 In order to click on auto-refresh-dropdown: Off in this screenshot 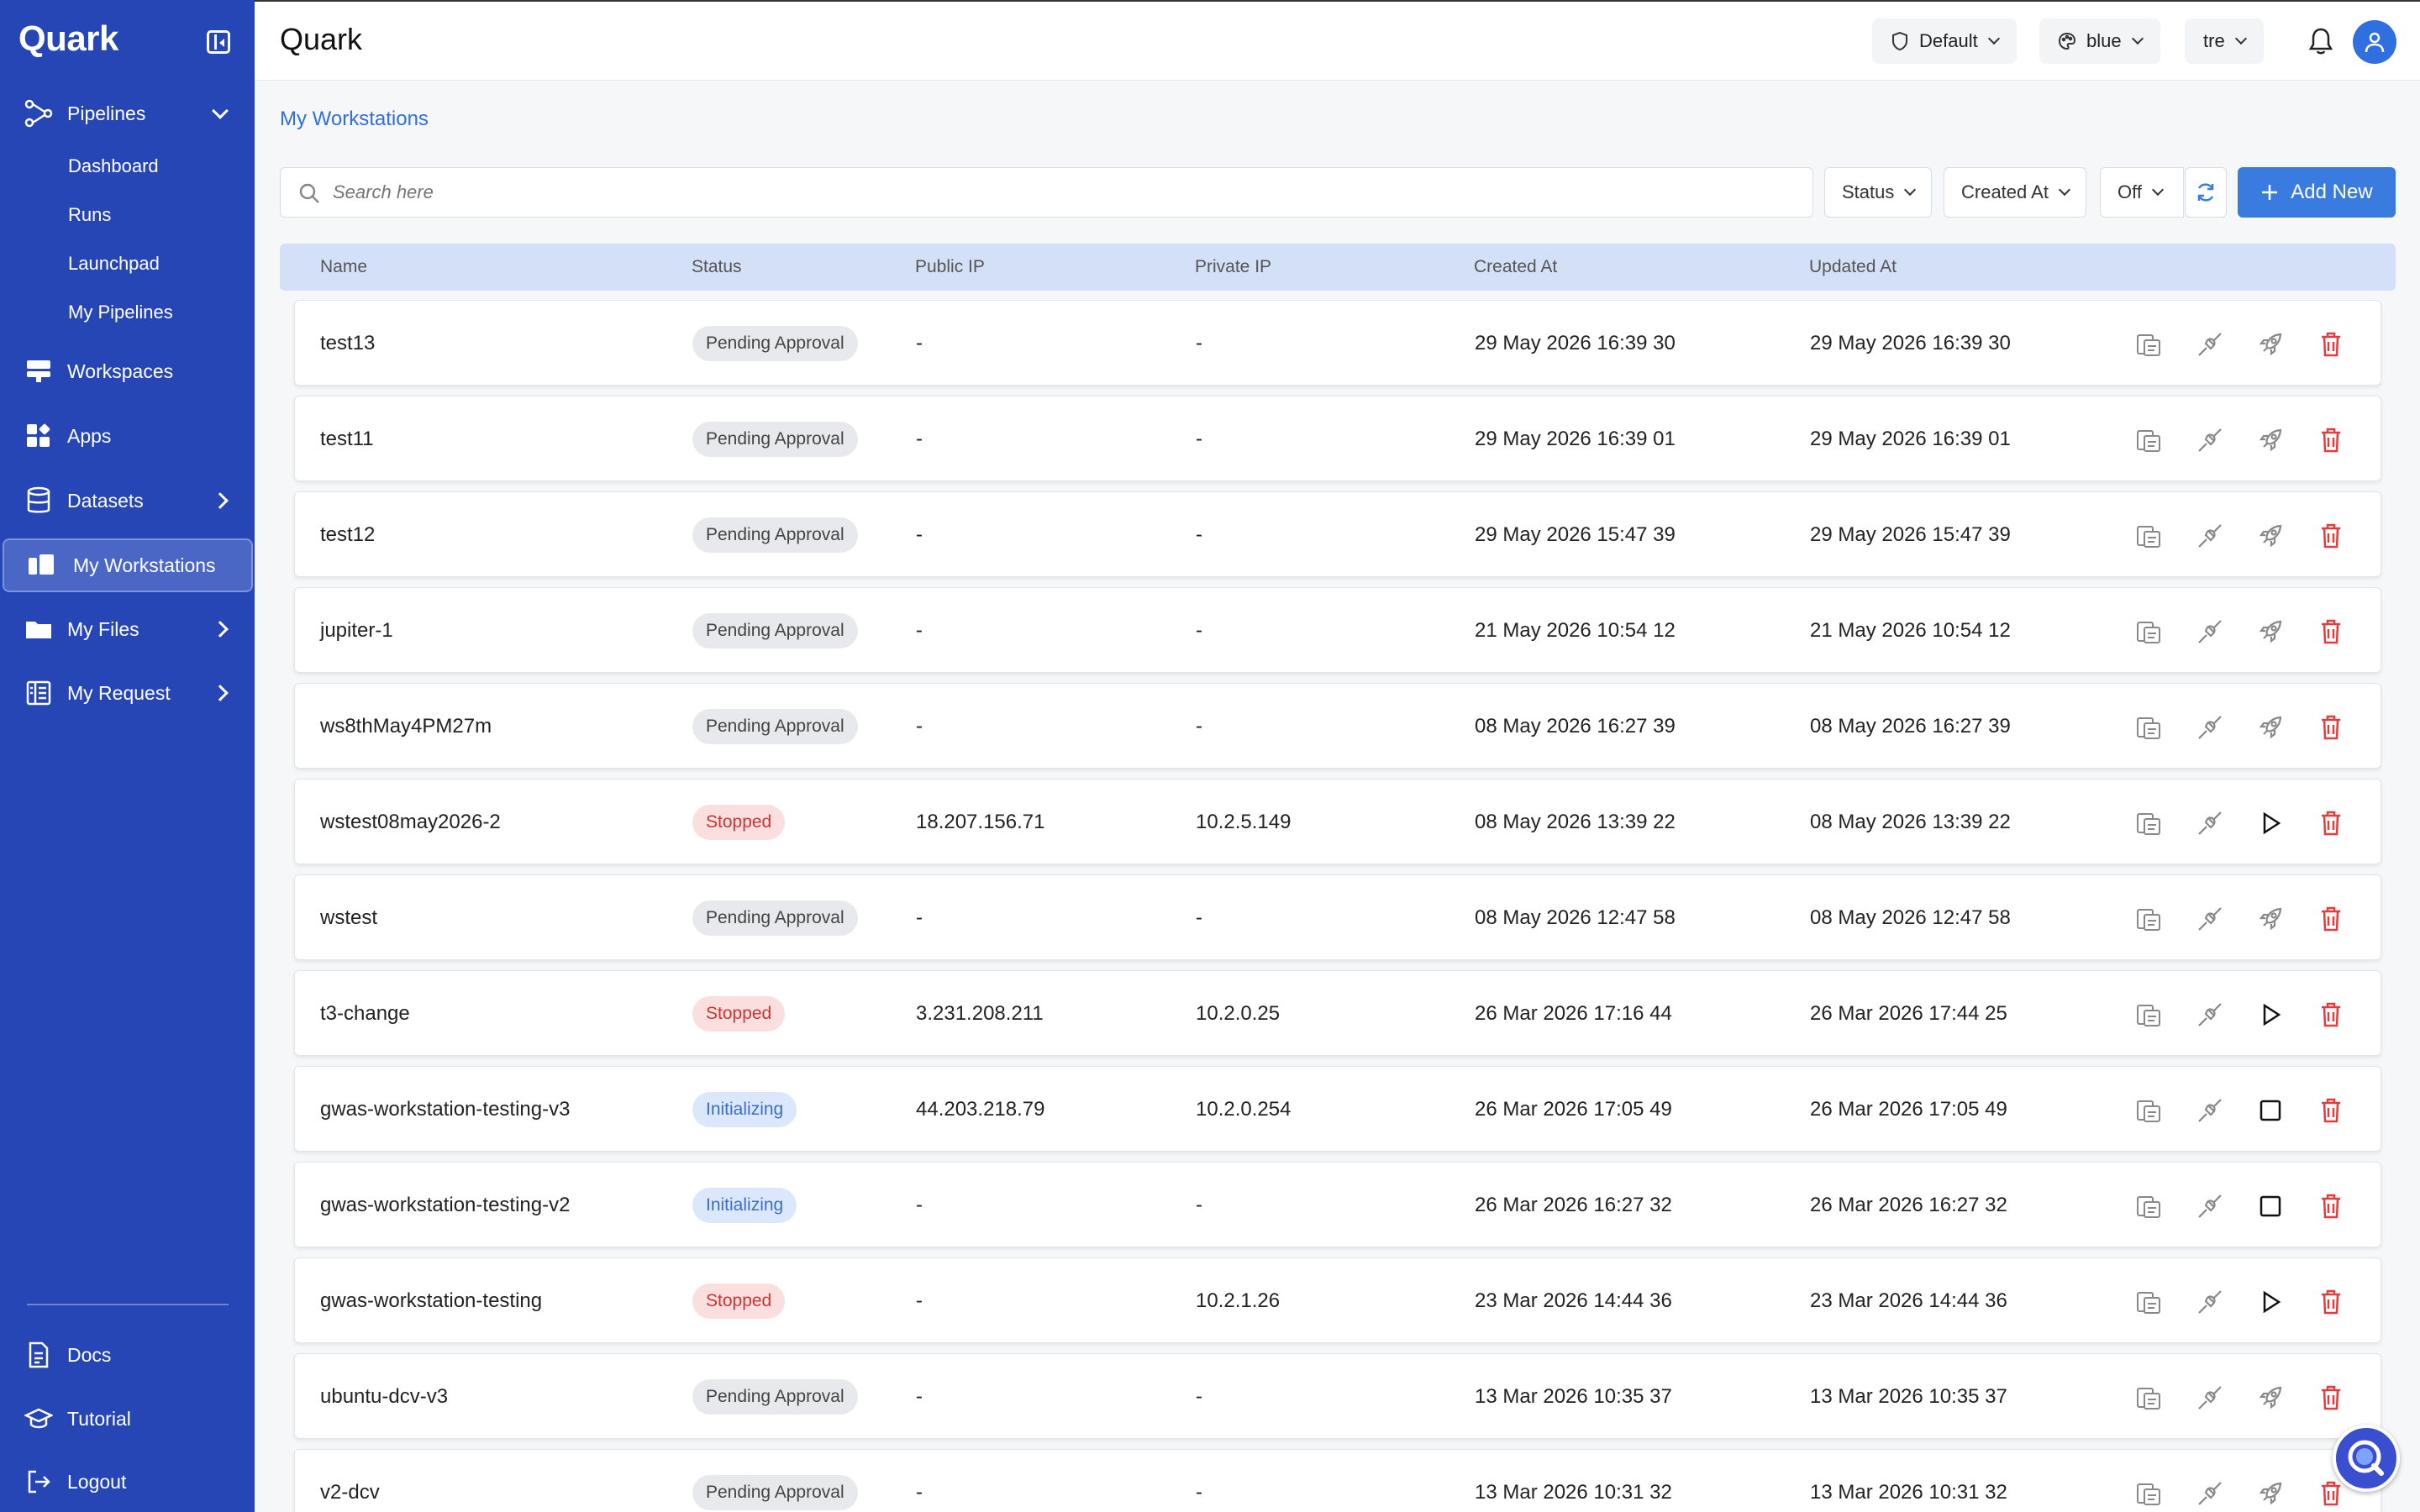, I will do `click(2142, 192)`.